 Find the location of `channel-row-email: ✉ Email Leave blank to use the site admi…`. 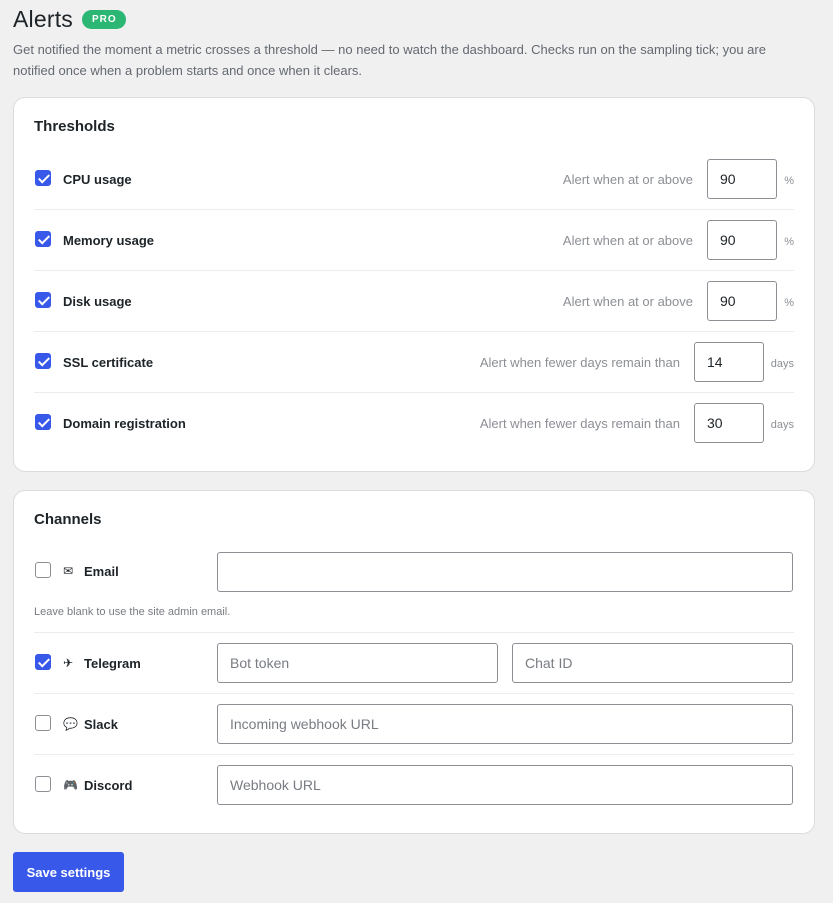

channel-row-email: ✉ Email Leave blank to use the site admi… is located at coordinates (414, 587).